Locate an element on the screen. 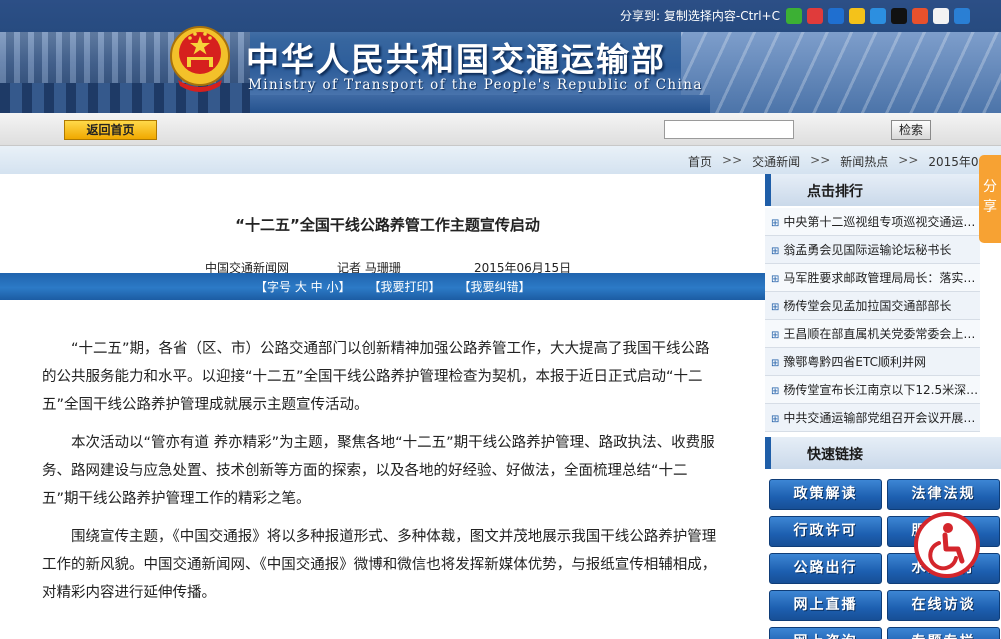  weibo-icon is located at coordinates (815, 16).